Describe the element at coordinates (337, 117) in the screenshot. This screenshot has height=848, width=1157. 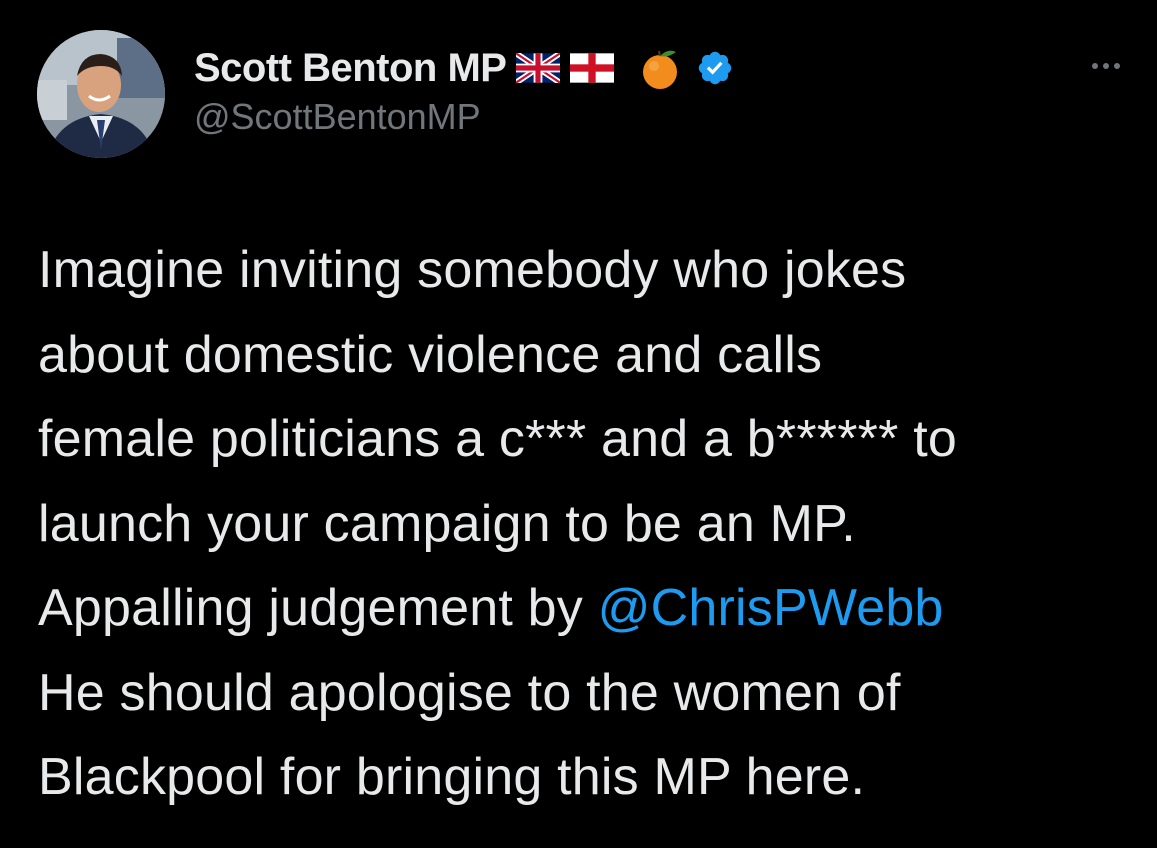
I see `author-handle: @ScottBentonMP` at that location.